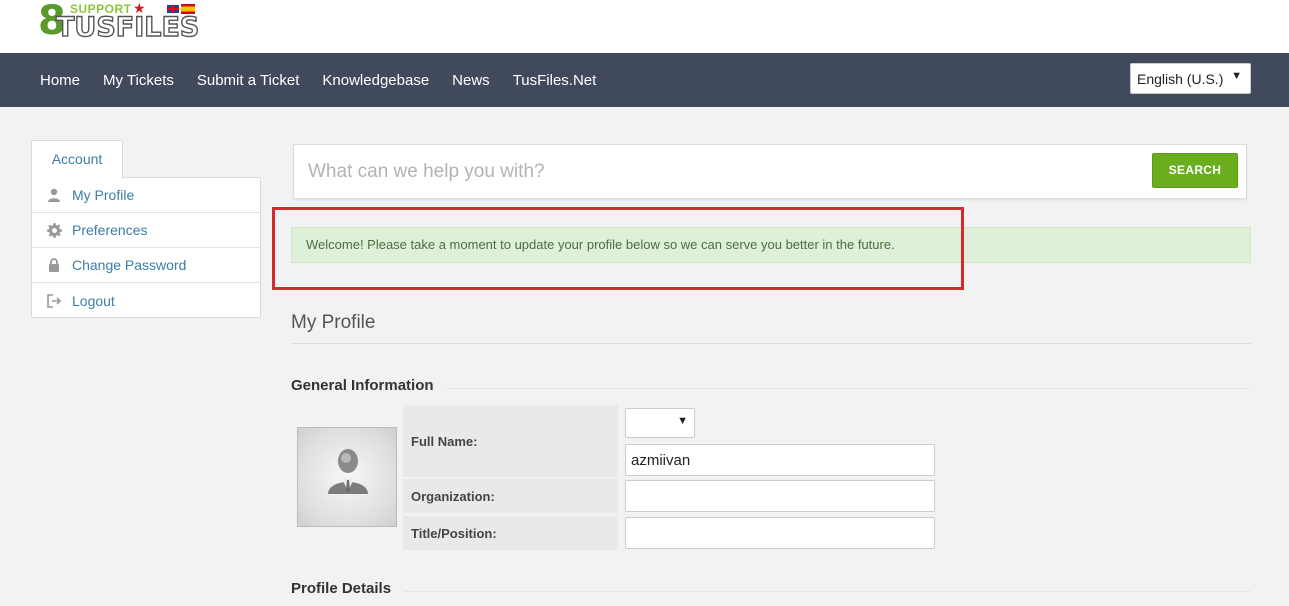 Image resolution: width=1289 pixels, height=606 pixels. I want to click on title-divider, so click(771, 343).